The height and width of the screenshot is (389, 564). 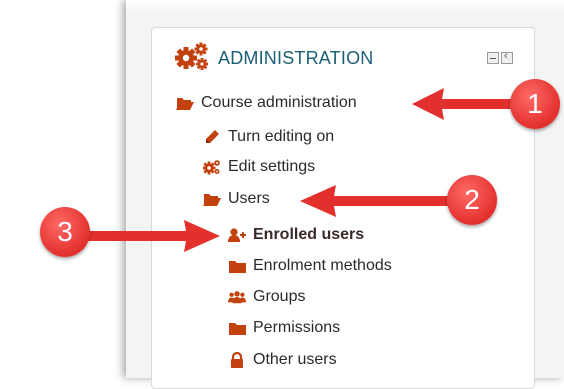 I want to click on menu-item-groups: Groups, so click(x=266, y=297).